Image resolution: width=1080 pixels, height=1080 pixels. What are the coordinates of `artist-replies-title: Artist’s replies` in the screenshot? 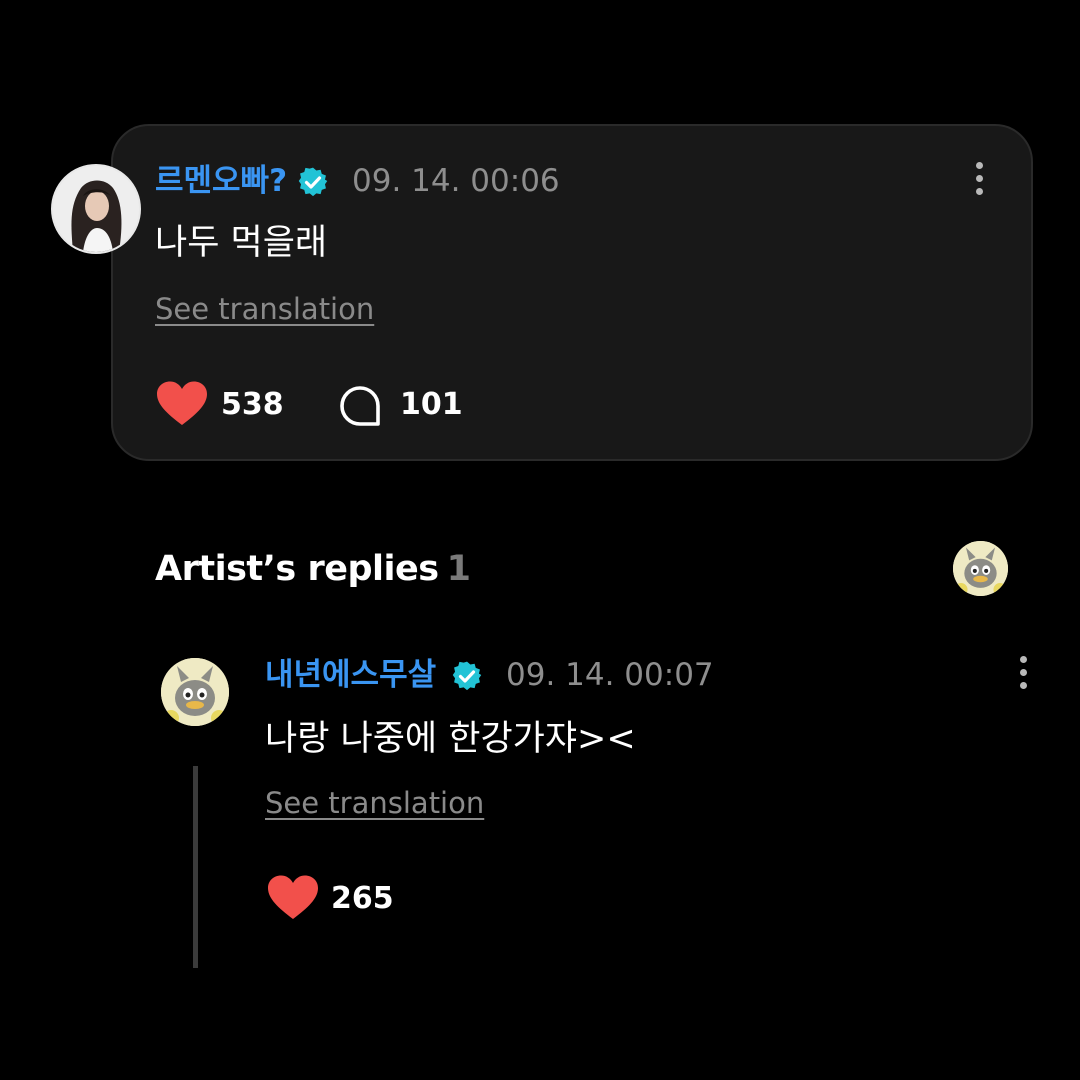 It's located at (297, 569).